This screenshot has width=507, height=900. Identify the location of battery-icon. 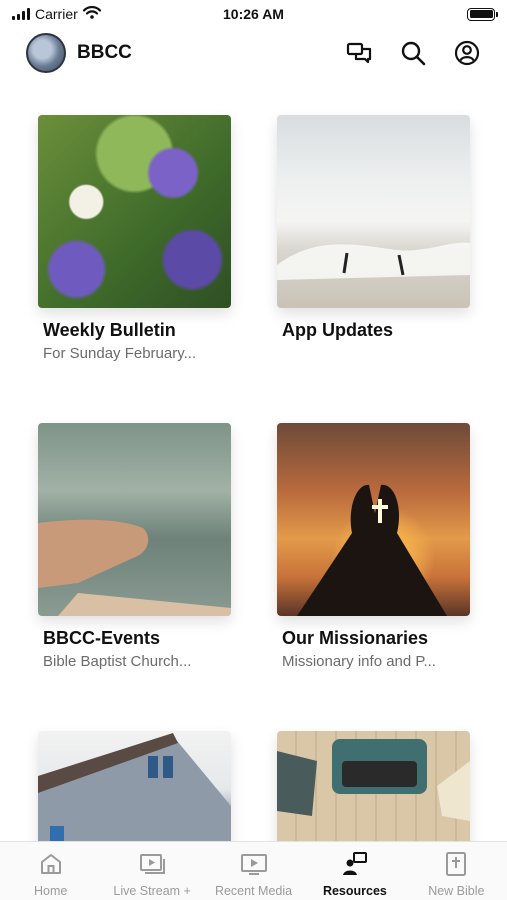
(482, 14).